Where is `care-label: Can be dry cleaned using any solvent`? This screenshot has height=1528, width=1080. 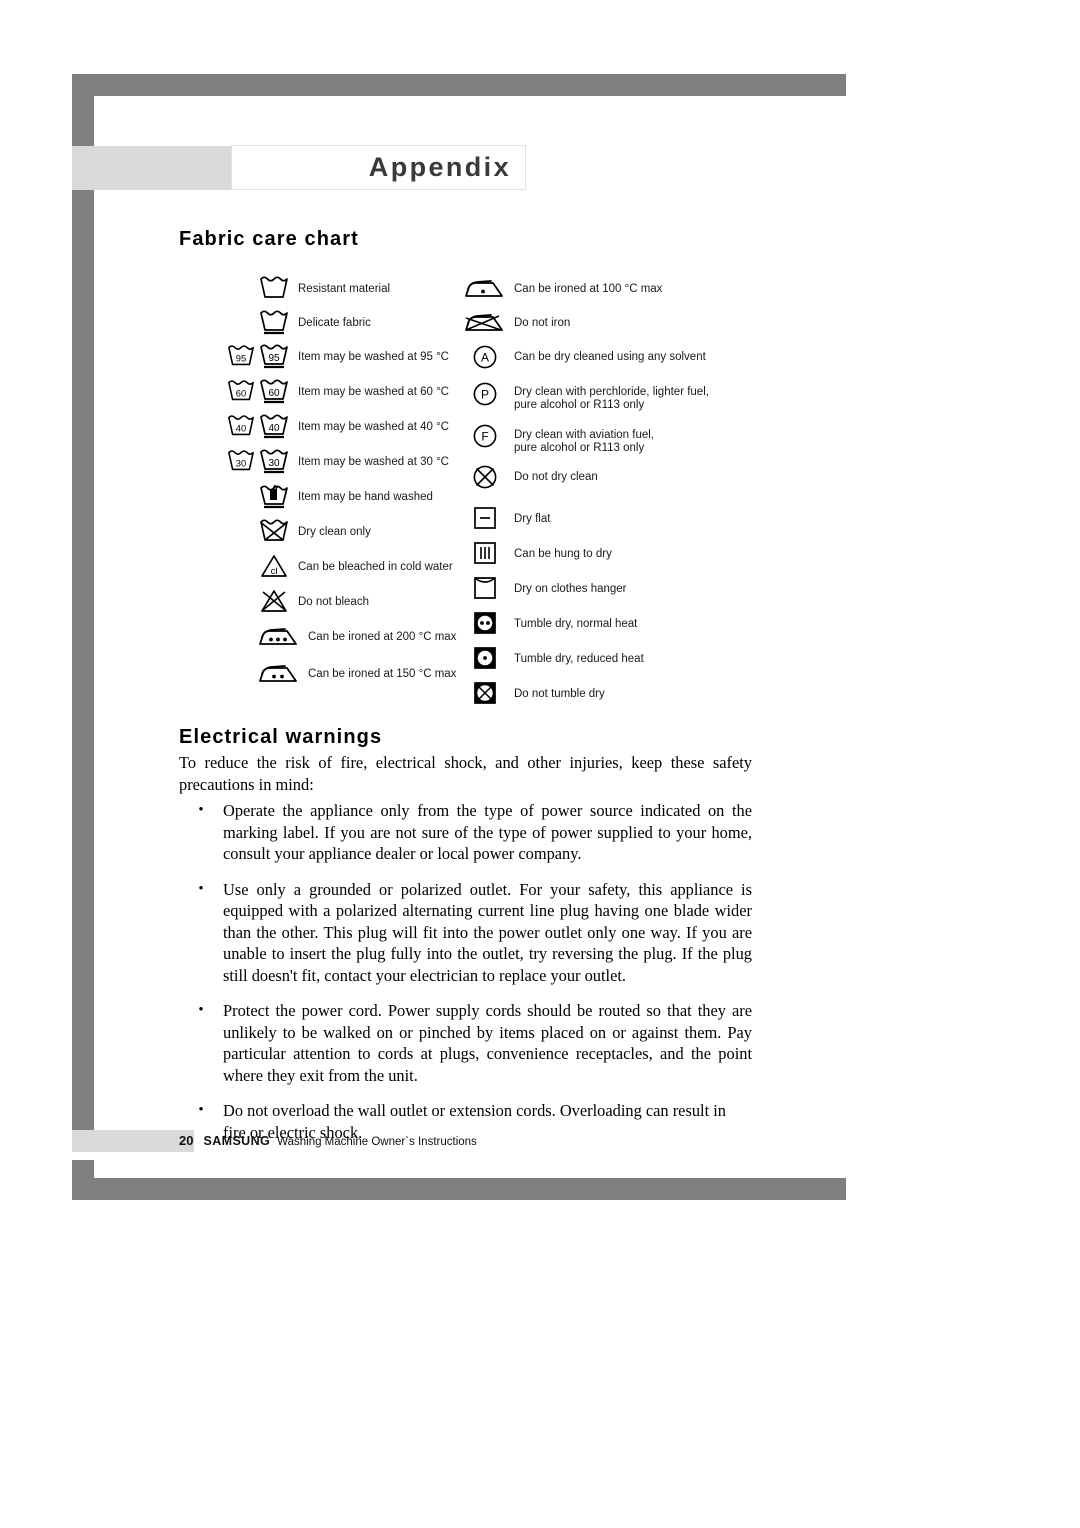 care-label: Can be dry cleaned using any solvent is located at coordinates (610, 357).